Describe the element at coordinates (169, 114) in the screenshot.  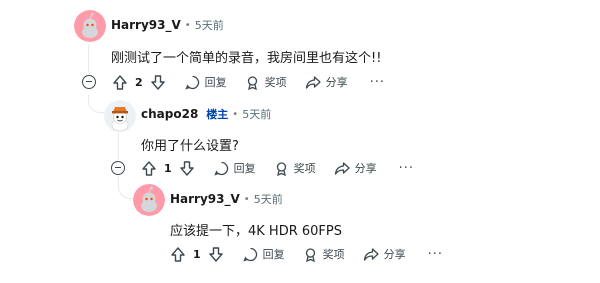
I see `username-link: chapo28` at that location.